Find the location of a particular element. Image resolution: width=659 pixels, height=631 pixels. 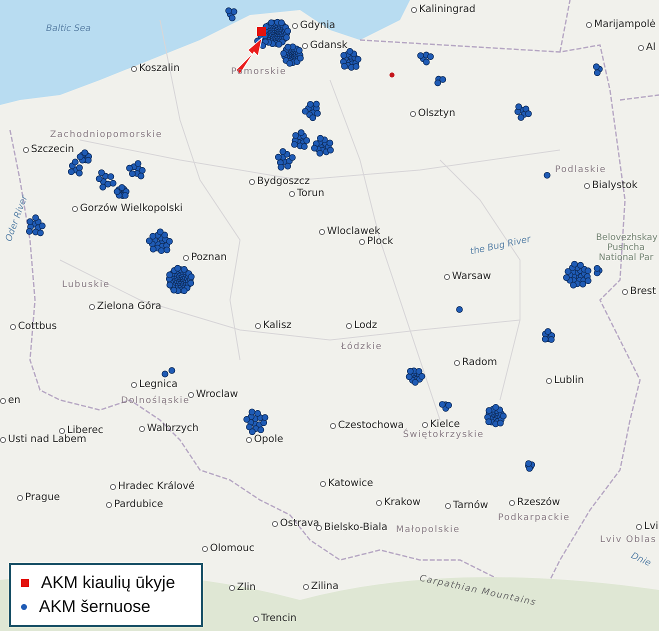

city-label: Gdansk is located at coordinates (329, 45).